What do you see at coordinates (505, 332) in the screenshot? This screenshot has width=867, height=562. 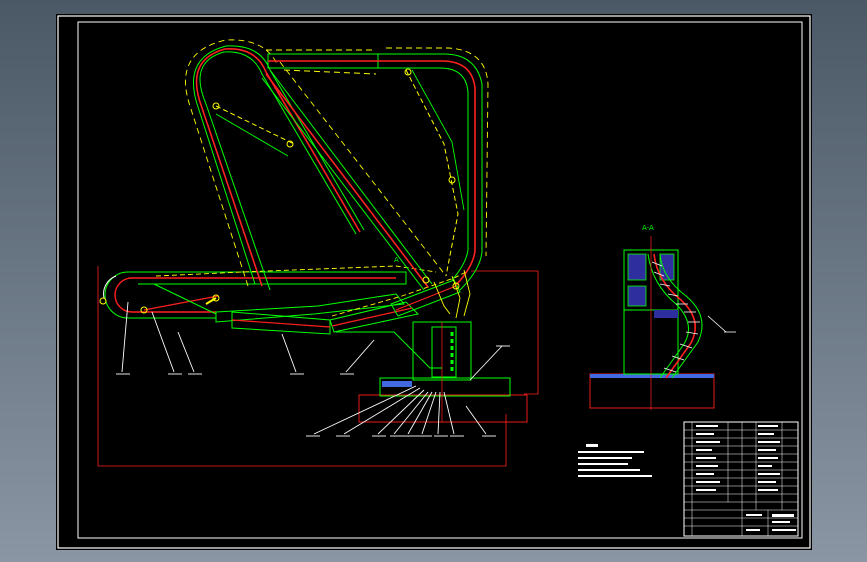 I see `frame-outline` at bounding box center [505, 332].